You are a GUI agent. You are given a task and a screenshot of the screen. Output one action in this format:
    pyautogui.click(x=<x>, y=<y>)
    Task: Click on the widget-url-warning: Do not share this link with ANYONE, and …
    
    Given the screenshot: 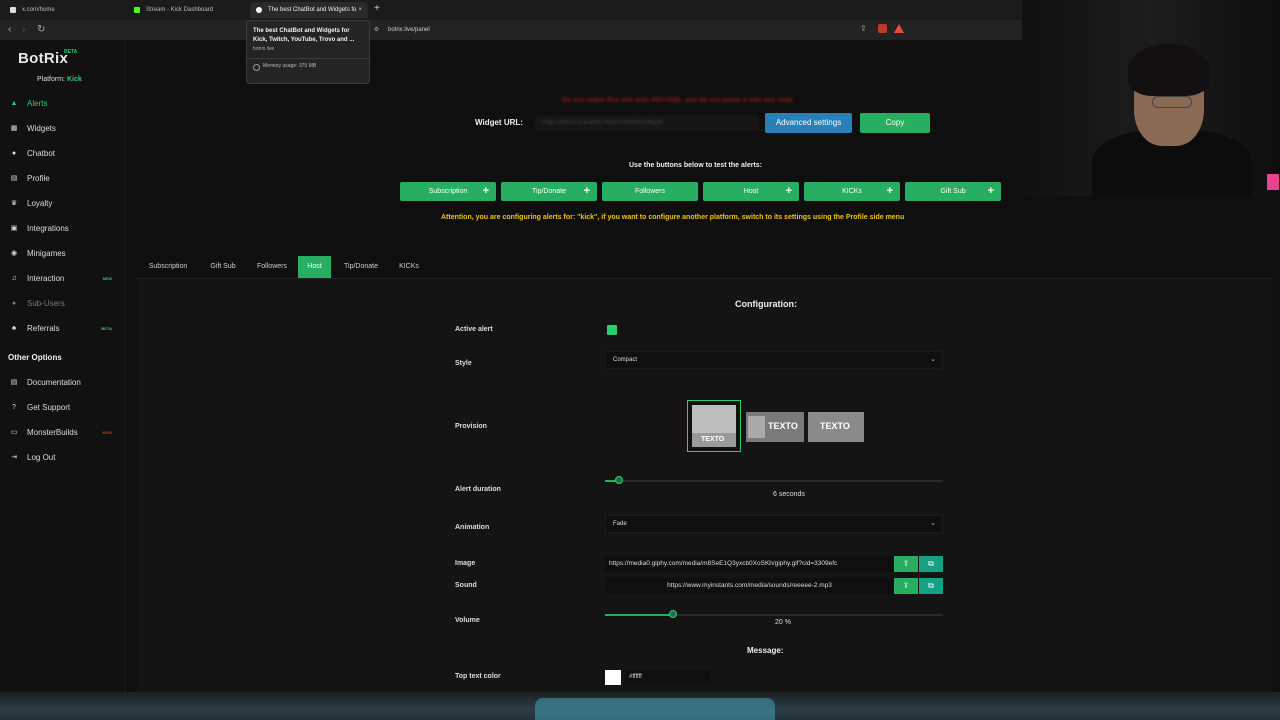 What is the action you would take?
    pyautogui.click(x=678, y=100)
    